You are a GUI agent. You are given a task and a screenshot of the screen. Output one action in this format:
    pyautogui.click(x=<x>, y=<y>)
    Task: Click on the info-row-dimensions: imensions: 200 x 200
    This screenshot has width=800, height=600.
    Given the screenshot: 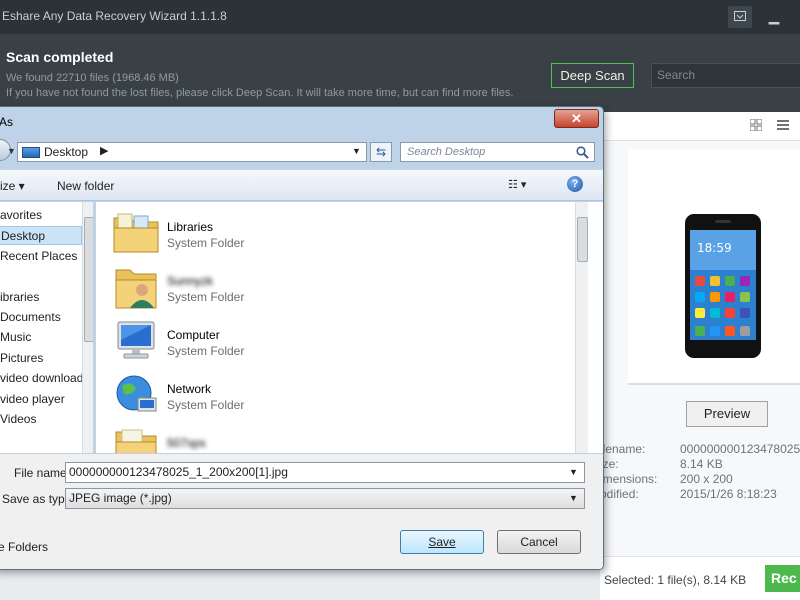 What is the action you would take?
    pyautogui.click(x=700, y=479)
    